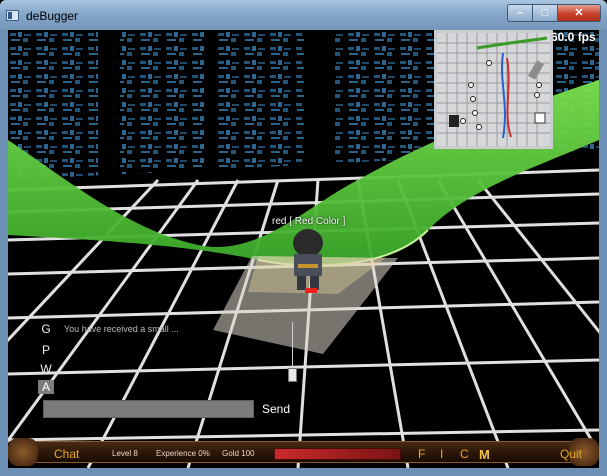  Describe the element at coordinates (337, 454) in the screenshot. I see `gold-bar` at that location.